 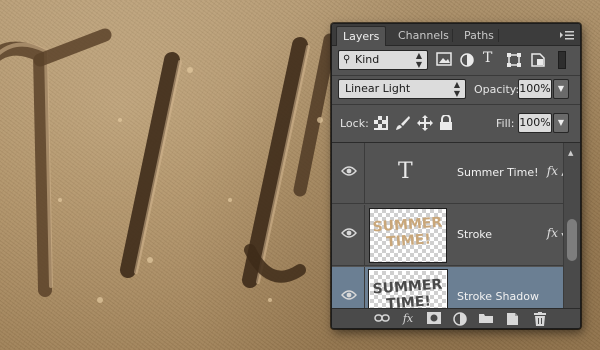 I want to click on new-layer-icon, so click(x=512, y=319).